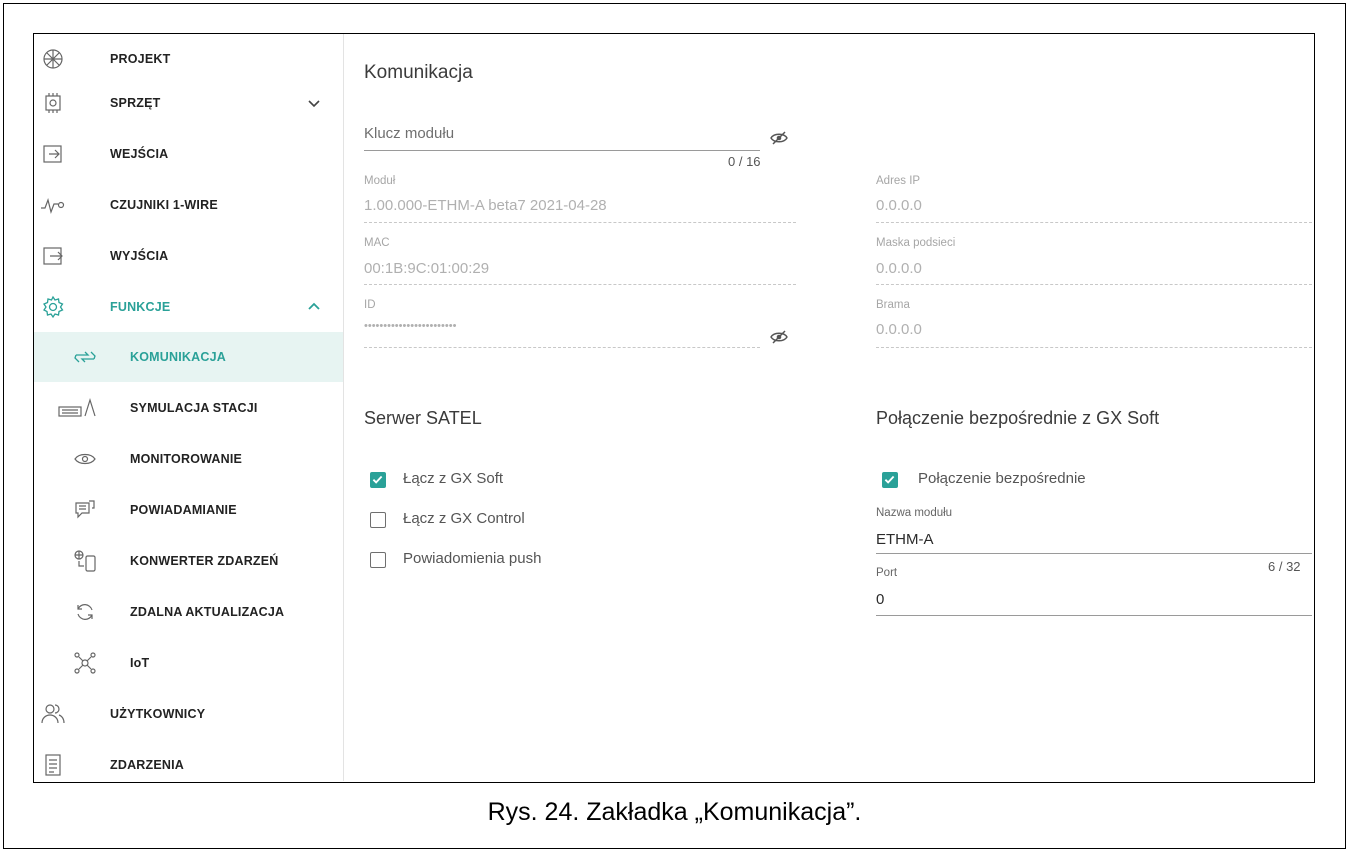 This screenshot has width=1349, height=852. I want to click on input-arrow-icon, so click(53, 154).